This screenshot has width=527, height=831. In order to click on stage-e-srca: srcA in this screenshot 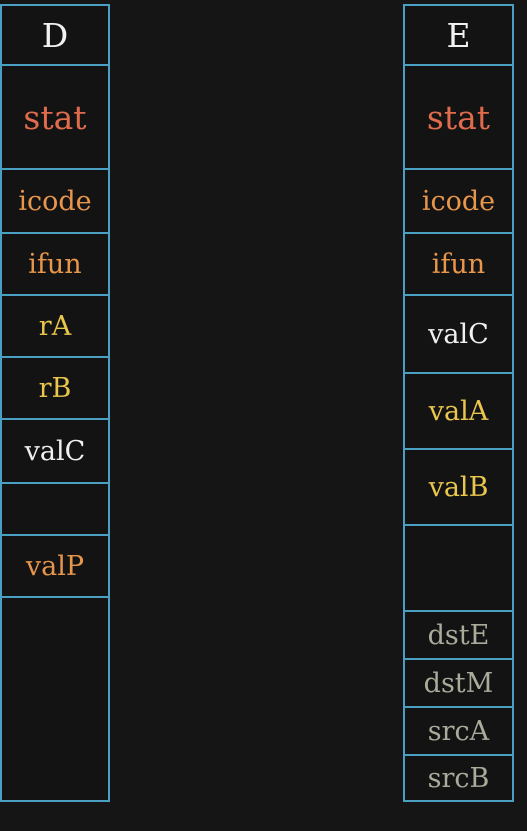, I will do `click(458, 731)`.